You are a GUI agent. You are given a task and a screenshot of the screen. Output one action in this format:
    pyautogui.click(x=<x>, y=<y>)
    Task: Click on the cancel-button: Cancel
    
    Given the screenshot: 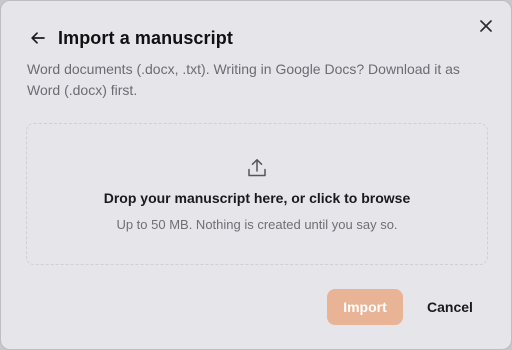 What is the action you would take?
    pyautogui.click(x=450, y=307)
    